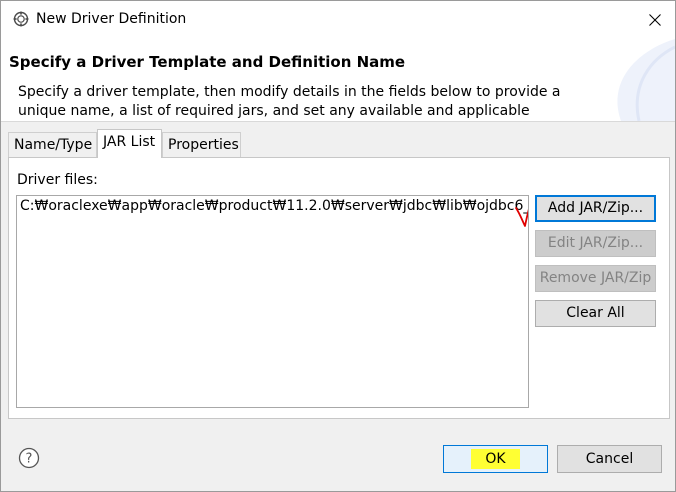  I want to click on window-title: New Driver Definition, so click(111, 19).